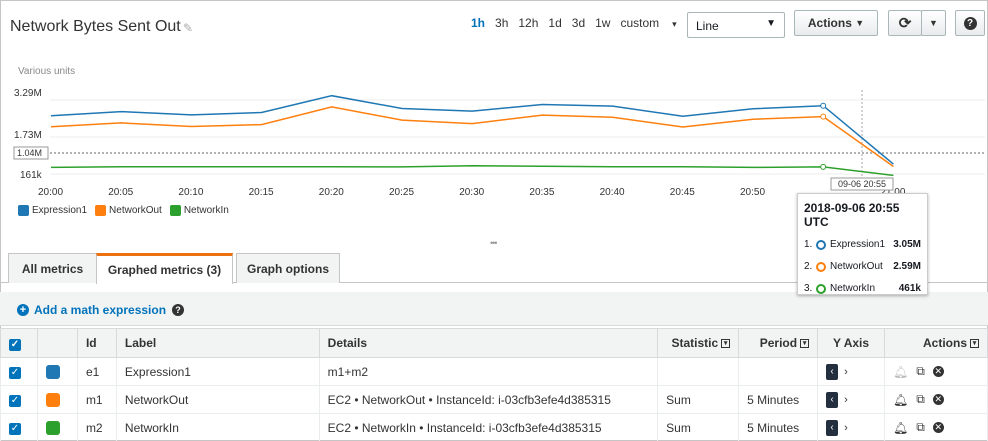 The height and width of the screenshot is (441, 988). Describe the element at coordinates (488, 343) in the screenshot. I see `details-column-header: Details` at that location.